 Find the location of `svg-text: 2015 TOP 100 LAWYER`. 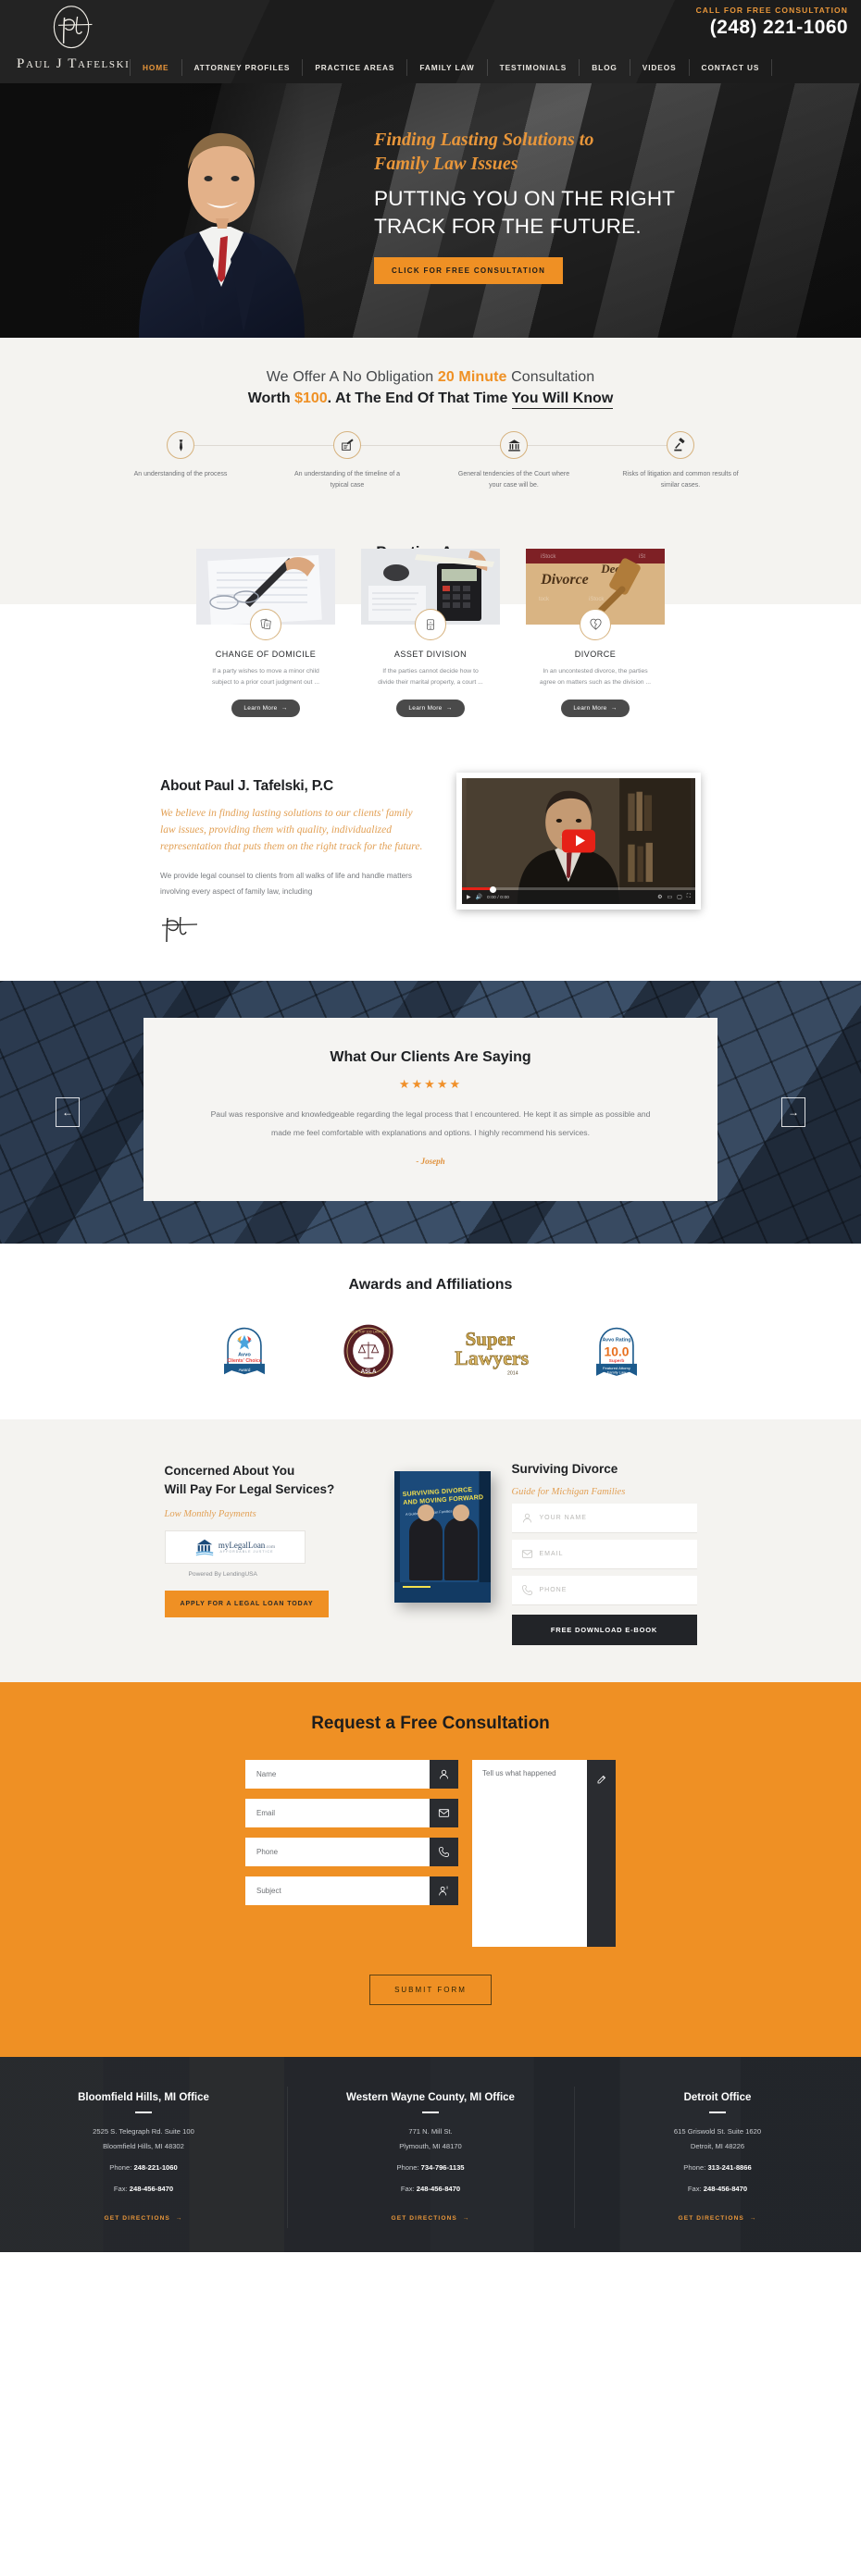

svg-text: 2015 TOP 100 LAWYER is located at coordinates (369, 1333).